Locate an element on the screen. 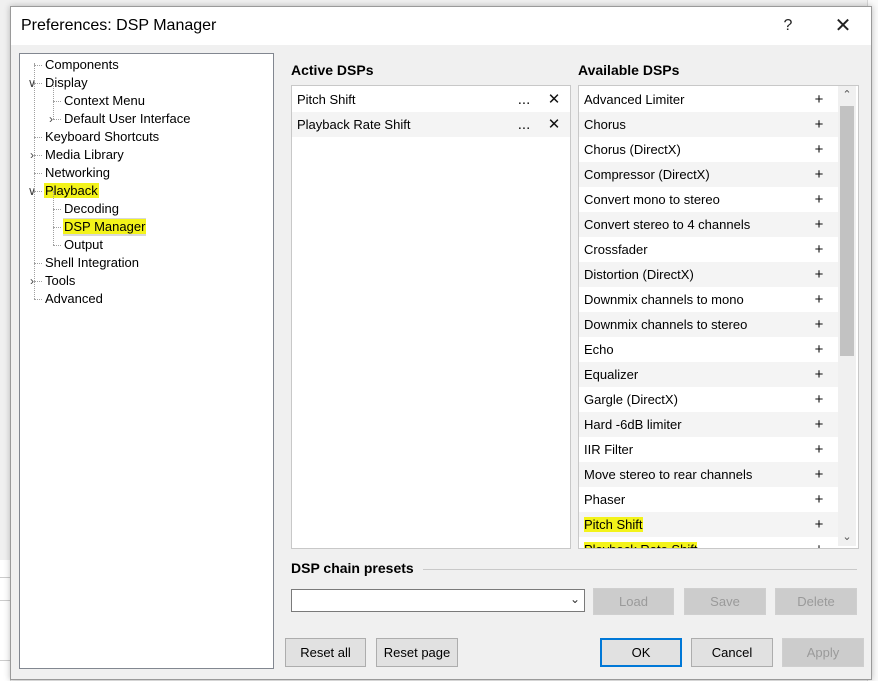 The height and width of the screenshot is (681, 878). apply-button: Apply is located at coordinates (823, 652).